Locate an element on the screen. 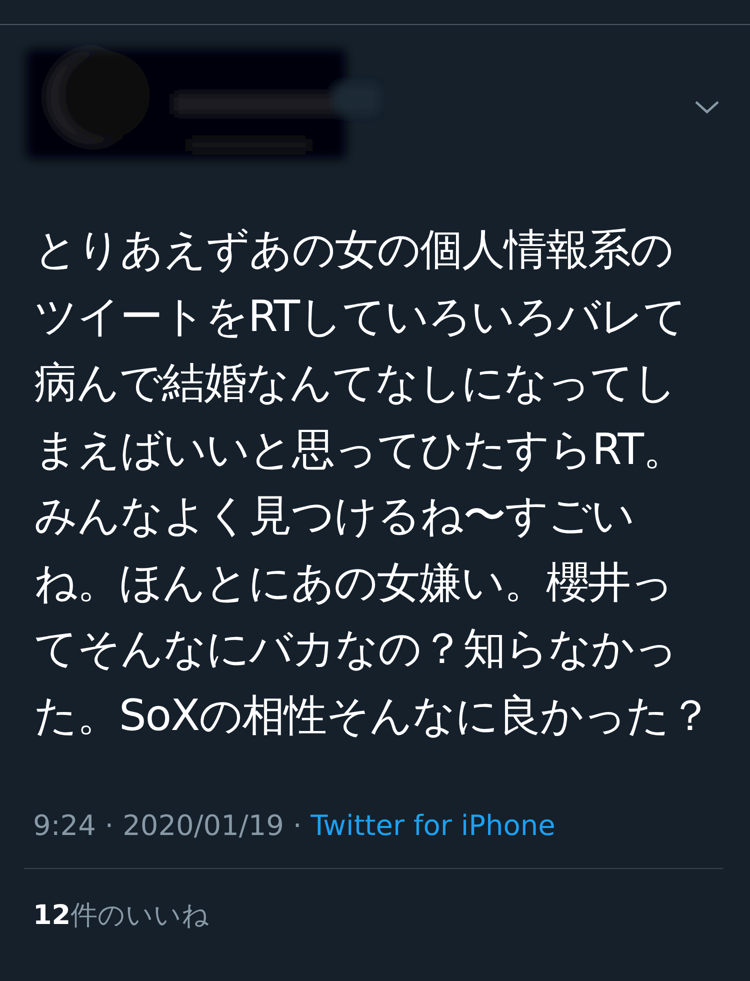 The height and width of the screenshot is (981, 750). chevron-down-icon is located at coordinates (707, 107).